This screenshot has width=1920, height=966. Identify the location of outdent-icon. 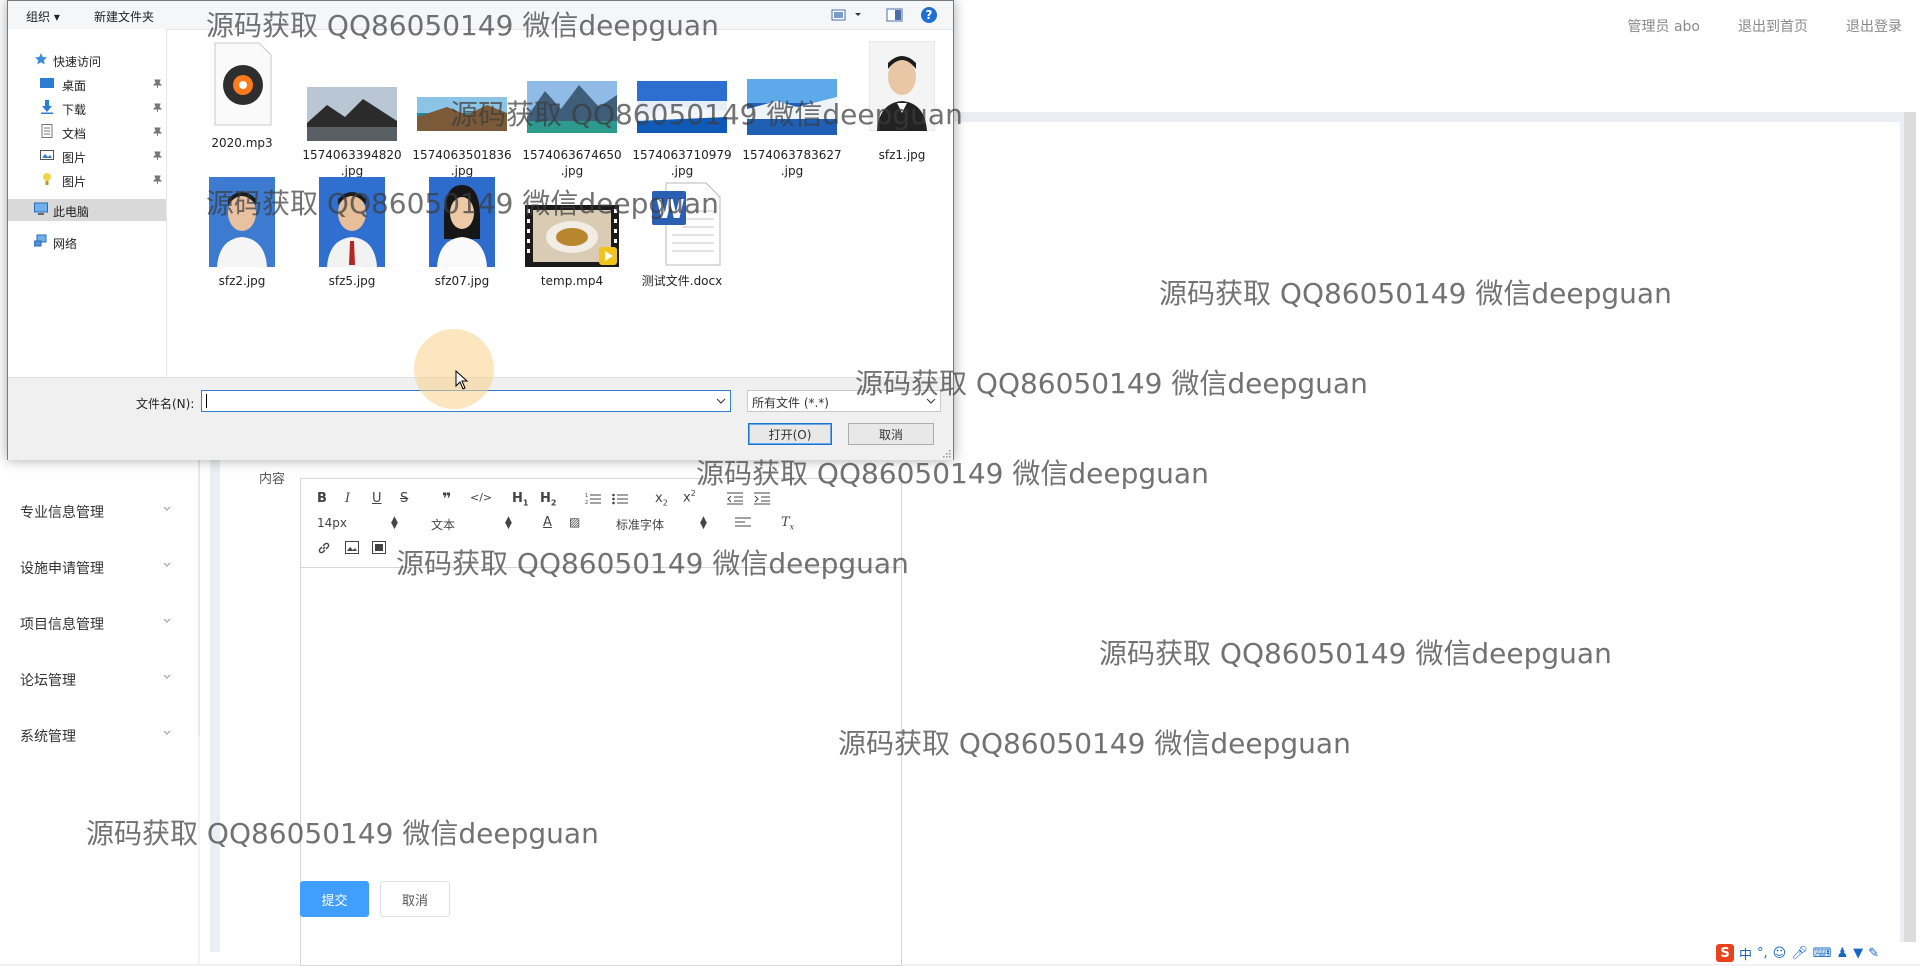
(735, 498).